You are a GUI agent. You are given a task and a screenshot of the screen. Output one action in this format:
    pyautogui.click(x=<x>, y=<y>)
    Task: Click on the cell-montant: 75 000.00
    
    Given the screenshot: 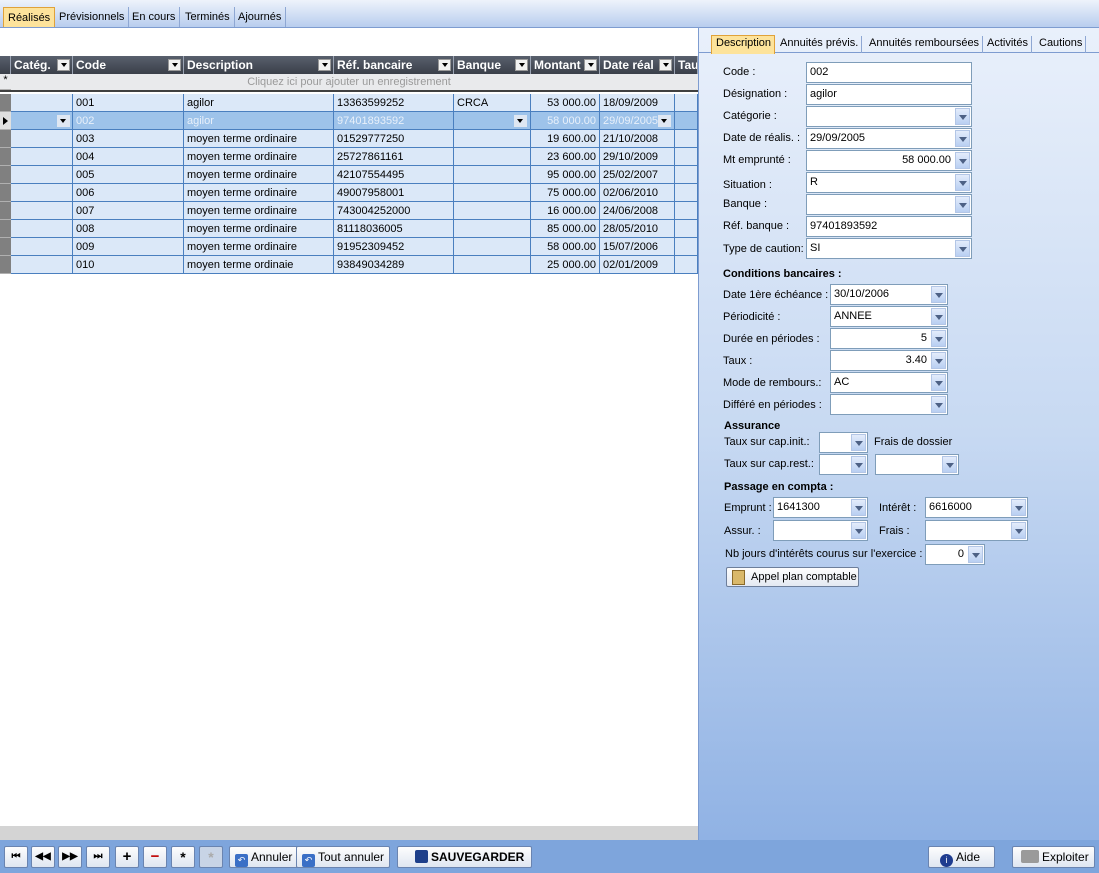 What is the action you would take?
    pyautogui.click(x=565, y=193)
    